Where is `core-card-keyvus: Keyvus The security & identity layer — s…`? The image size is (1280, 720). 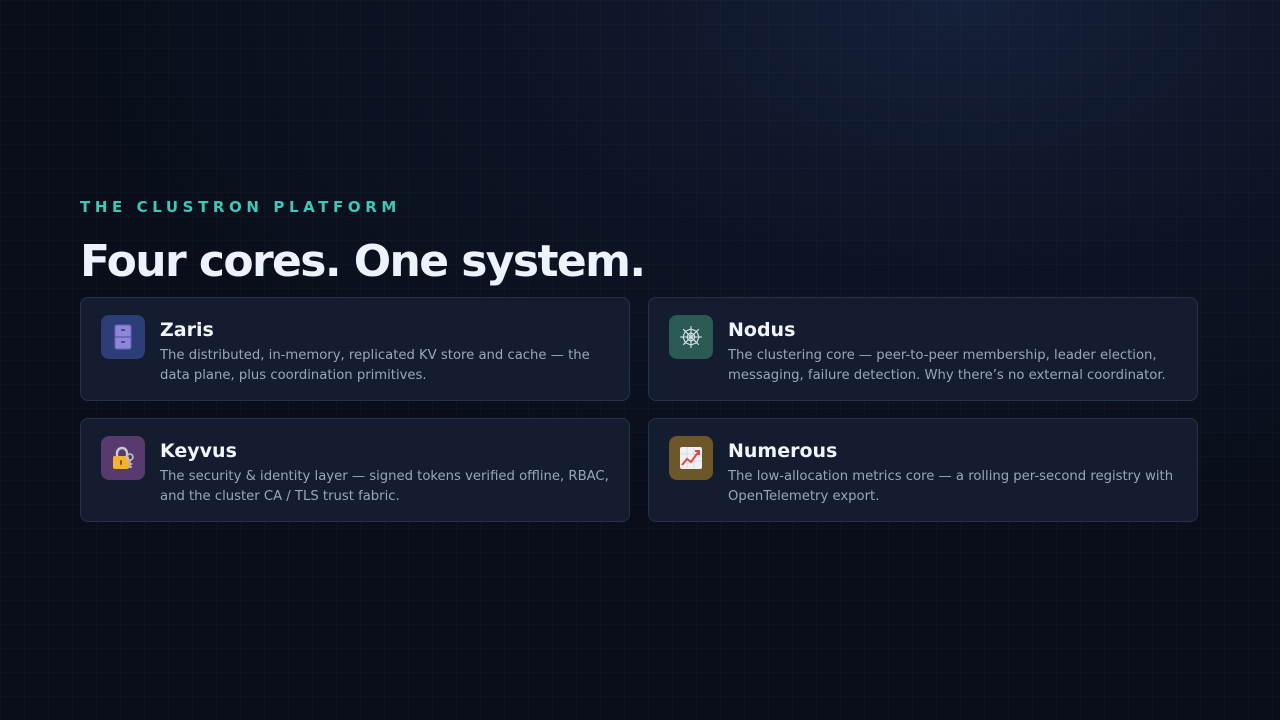
core-card-keyvus: Keyvus The security & identity layer — s… is located at coordinates (355, 470).